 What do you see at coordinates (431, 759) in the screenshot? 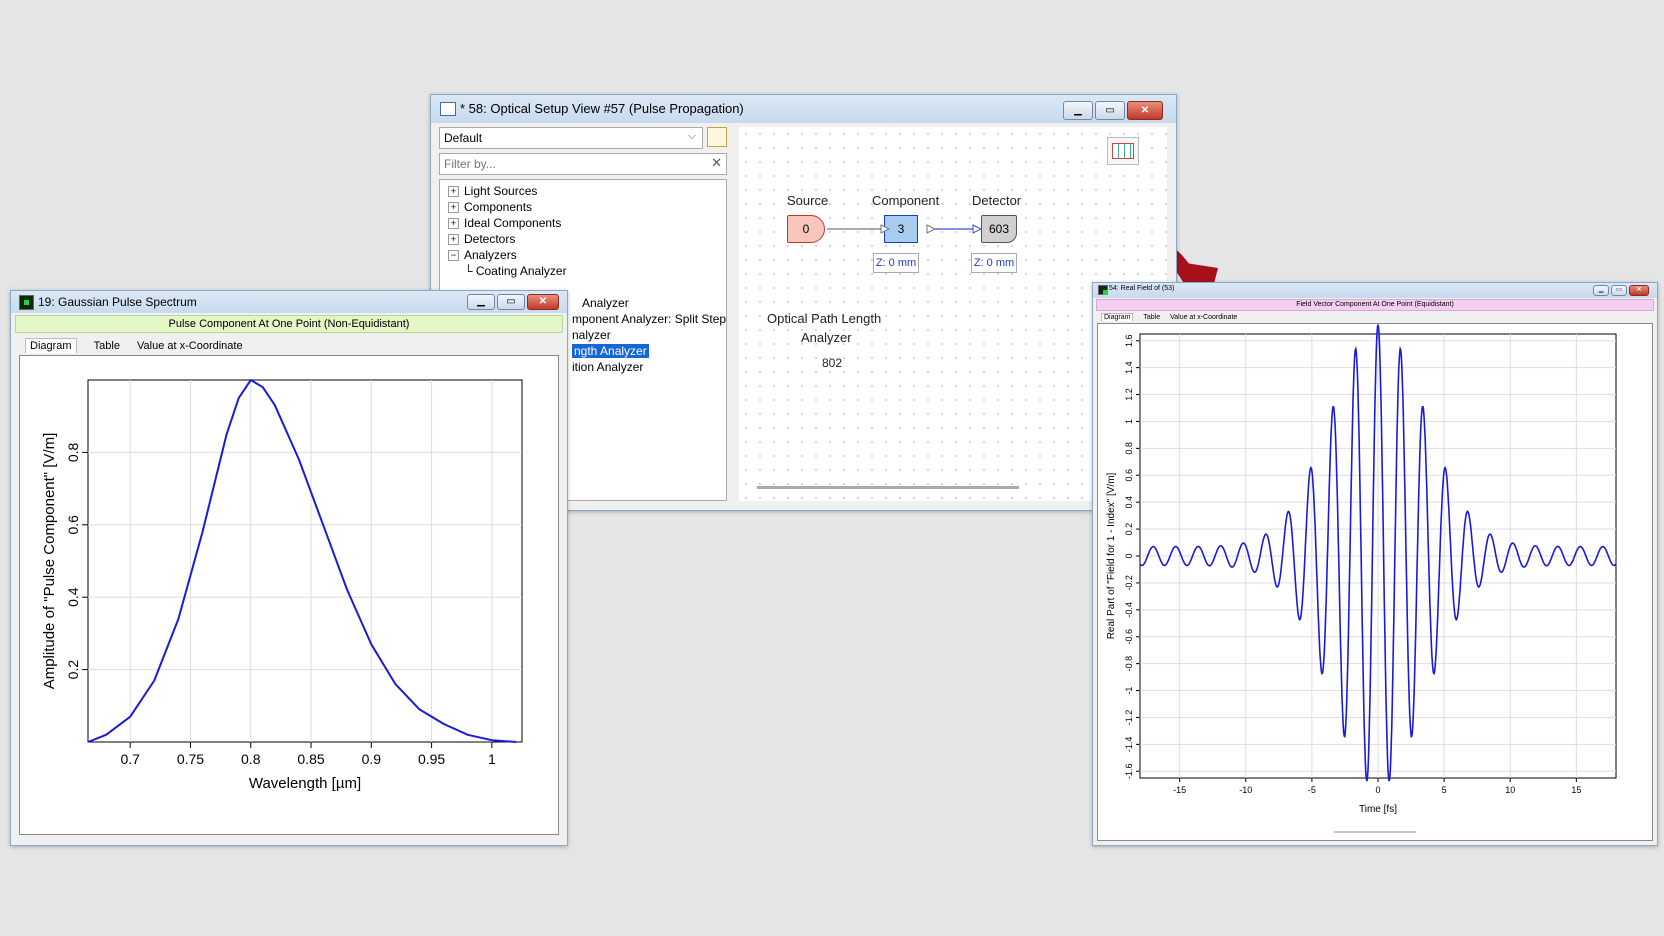
I see `x-tick-label: 0.95` at bounding box center [431, 759].